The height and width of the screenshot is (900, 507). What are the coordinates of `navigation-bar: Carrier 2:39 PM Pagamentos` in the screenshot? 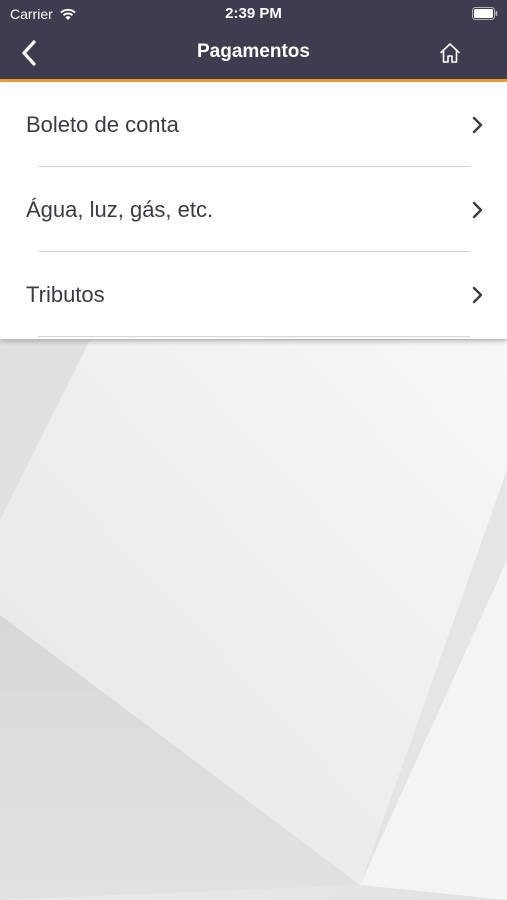 It's located at (253, 41).